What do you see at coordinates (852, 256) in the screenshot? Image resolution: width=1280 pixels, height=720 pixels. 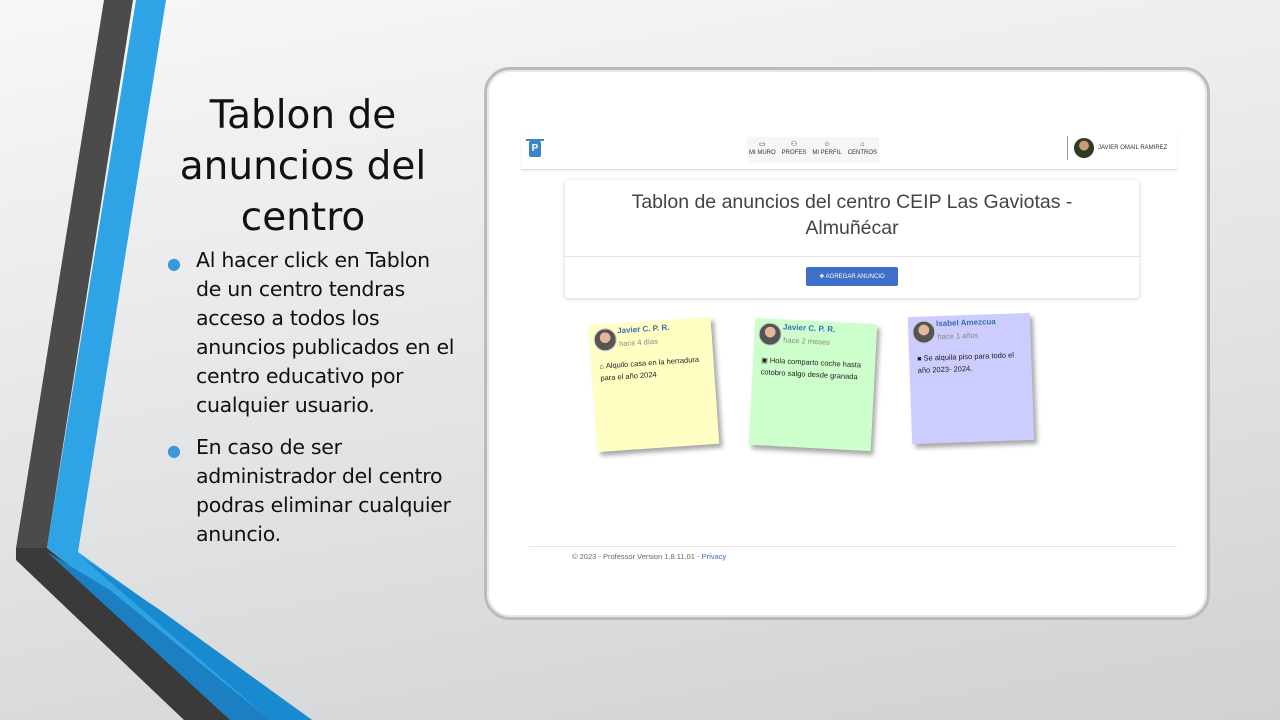 I see `card-divider` at bounding box center [852, 256].